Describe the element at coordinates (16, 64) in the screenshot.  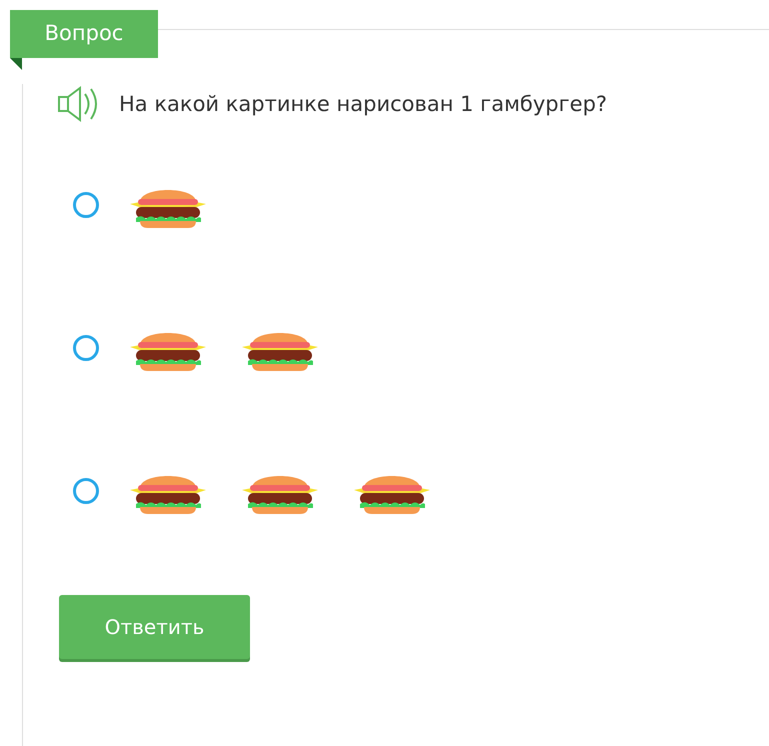
I see `tab-fold-icon` at that location.